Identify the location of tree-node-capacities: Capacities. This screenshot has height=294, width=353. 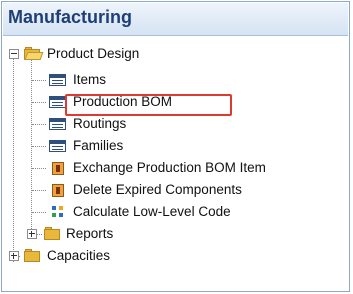
(172, 256).